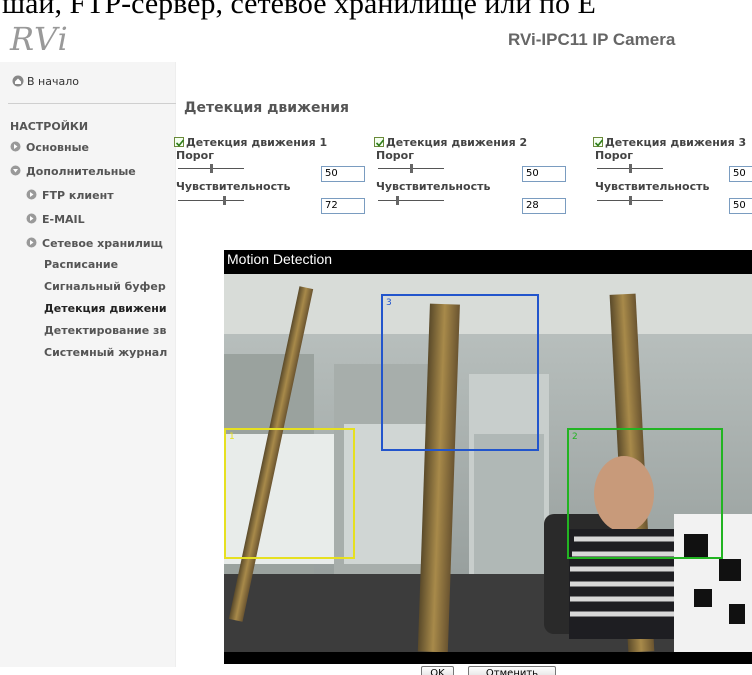  What do you see at coordinates (512, 670) in the screenshot?
I see `cancel-button: Отменить` at bounding box center [512, 670].